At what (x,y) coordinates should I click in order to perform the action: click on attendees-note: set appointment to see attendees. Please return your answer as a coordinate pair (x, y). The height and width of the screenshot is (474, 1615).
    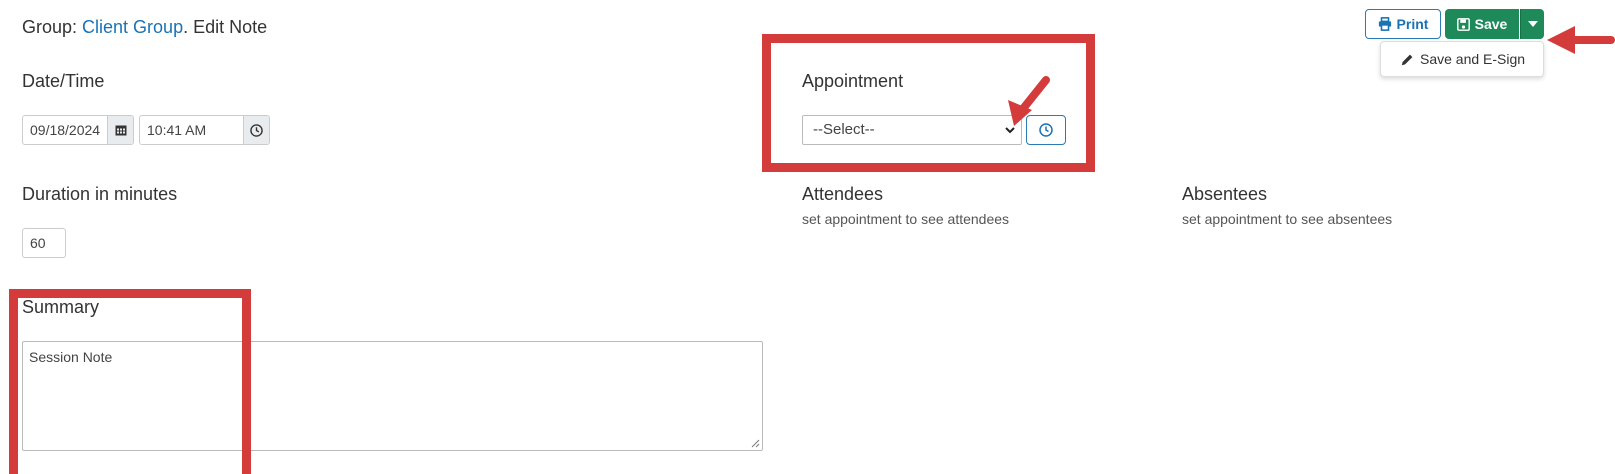
    Looking at the image, I should click on (906, 219).